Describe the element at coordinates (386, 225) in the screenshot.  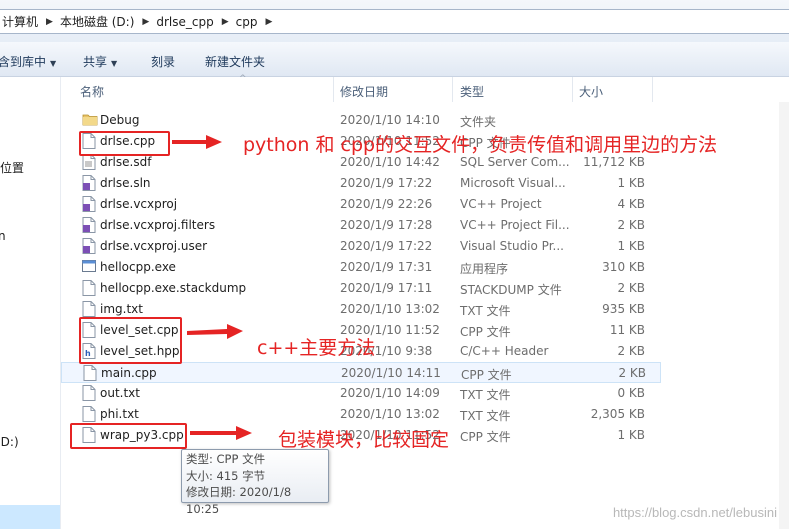
I see `file-date-modified: 2020/1/9 17:28` at that location.